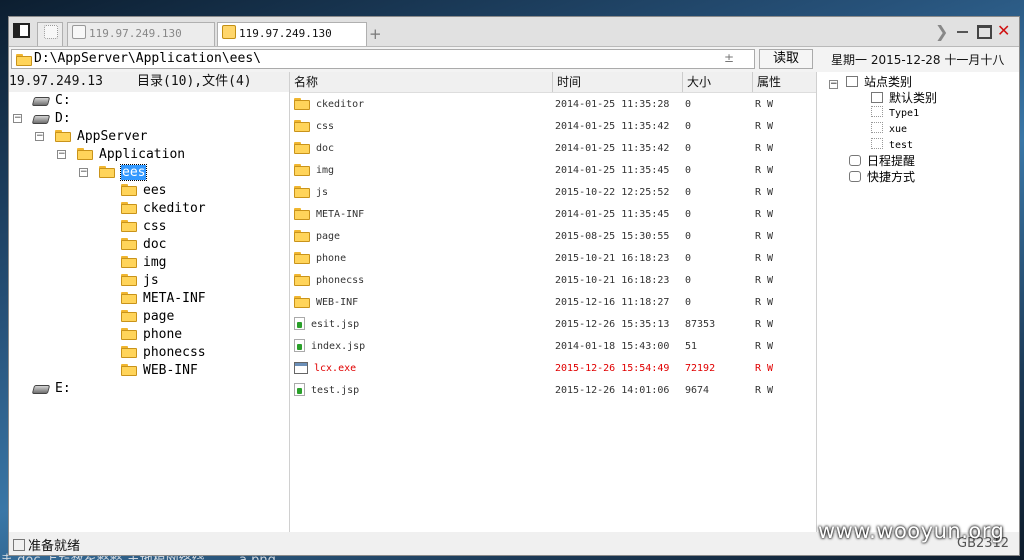  I want to click on file-size: 9674, so click(697, 390).